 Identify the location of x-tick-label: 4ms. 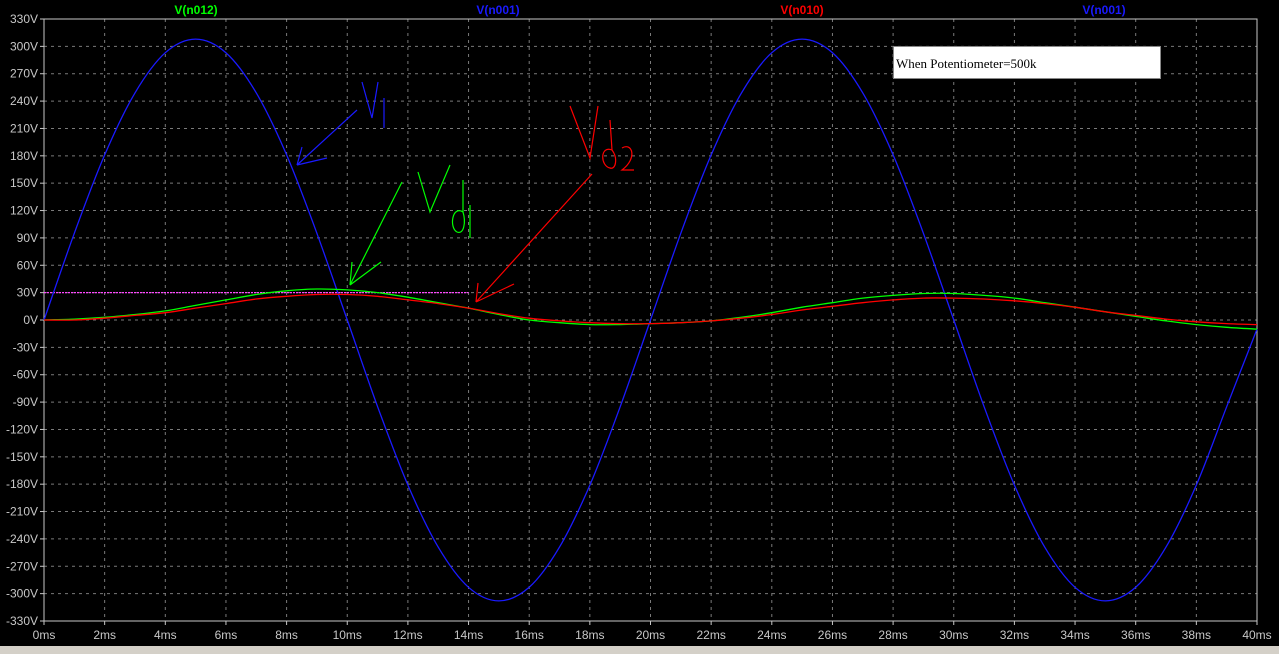
(165, 635).